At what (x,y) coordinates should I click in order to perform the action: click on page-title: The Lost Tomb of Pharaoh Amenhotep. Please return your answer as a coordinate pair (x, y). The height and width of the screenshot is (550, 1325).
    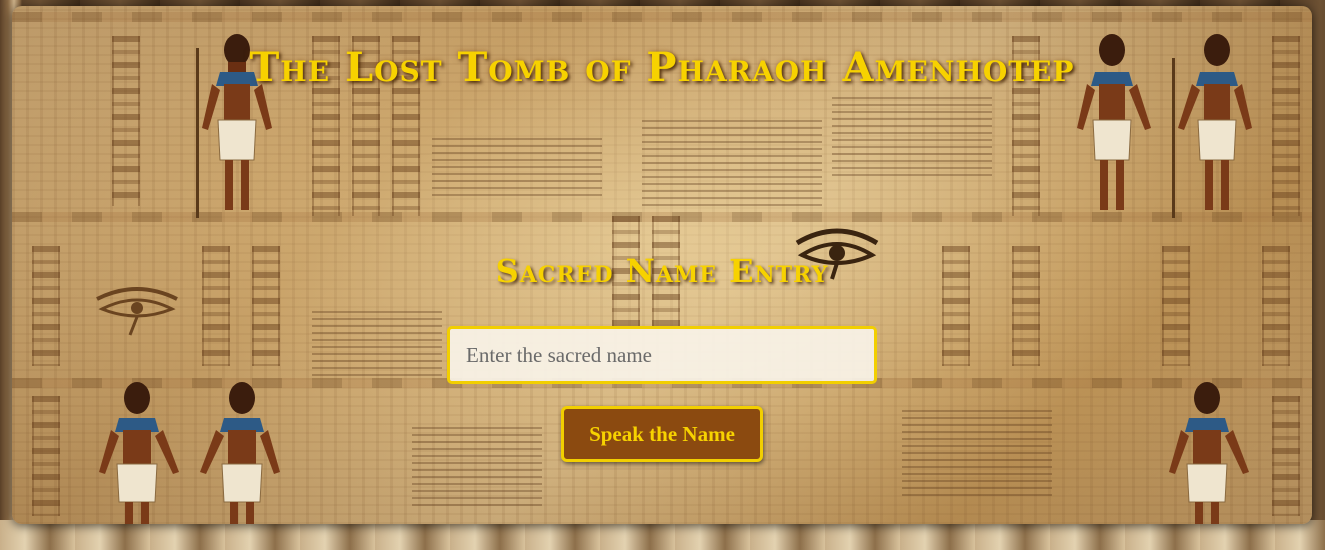
    Looking at the image, I should click on (662, 67).